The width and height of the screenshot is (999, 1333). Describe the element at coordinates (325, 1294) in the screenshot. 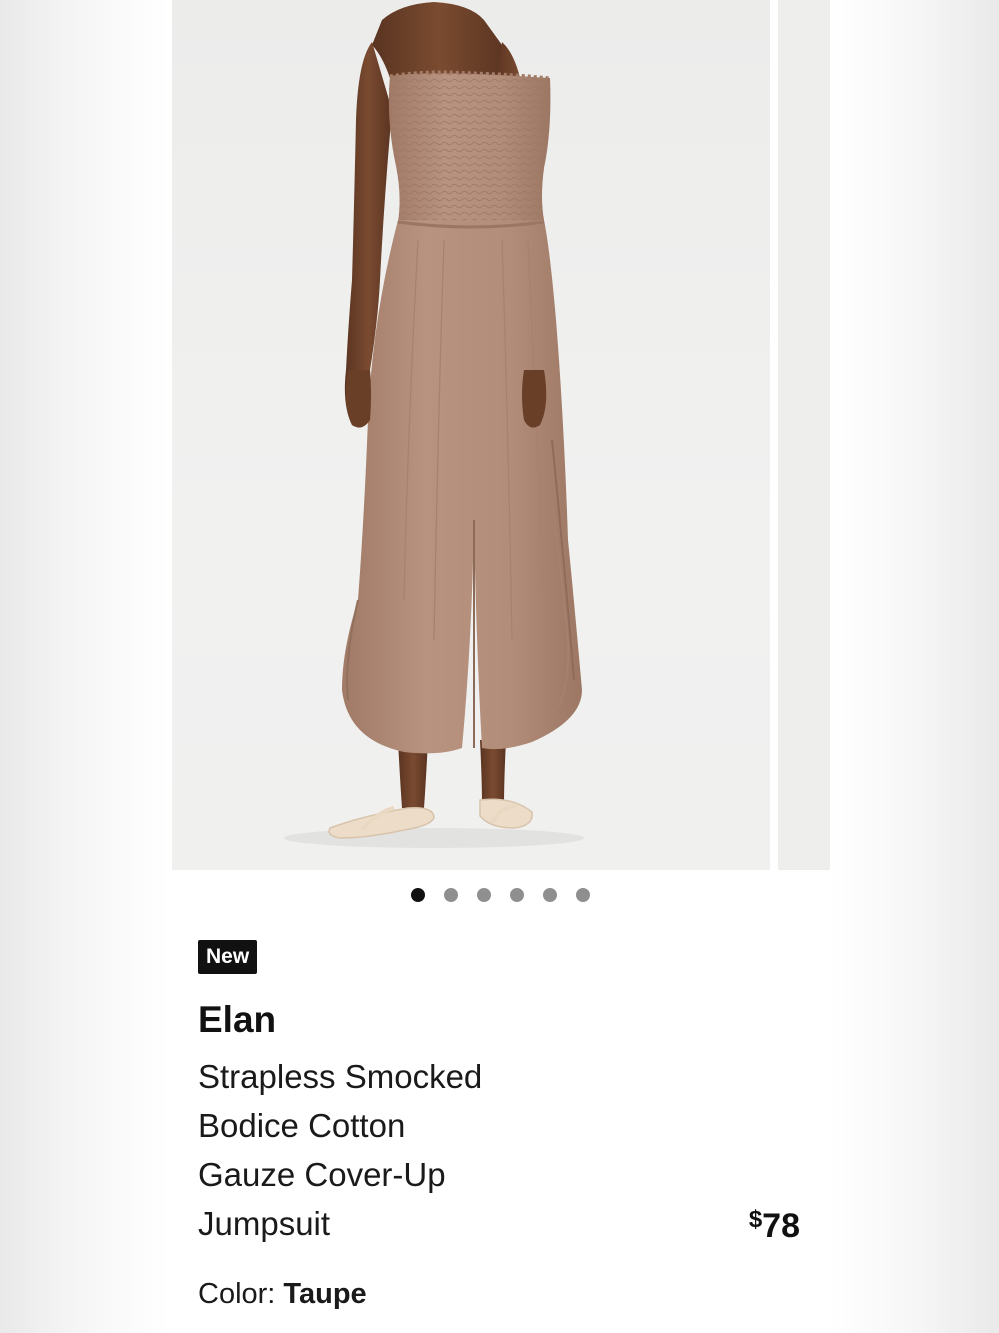

I see `color-value: Taupe` at that location.